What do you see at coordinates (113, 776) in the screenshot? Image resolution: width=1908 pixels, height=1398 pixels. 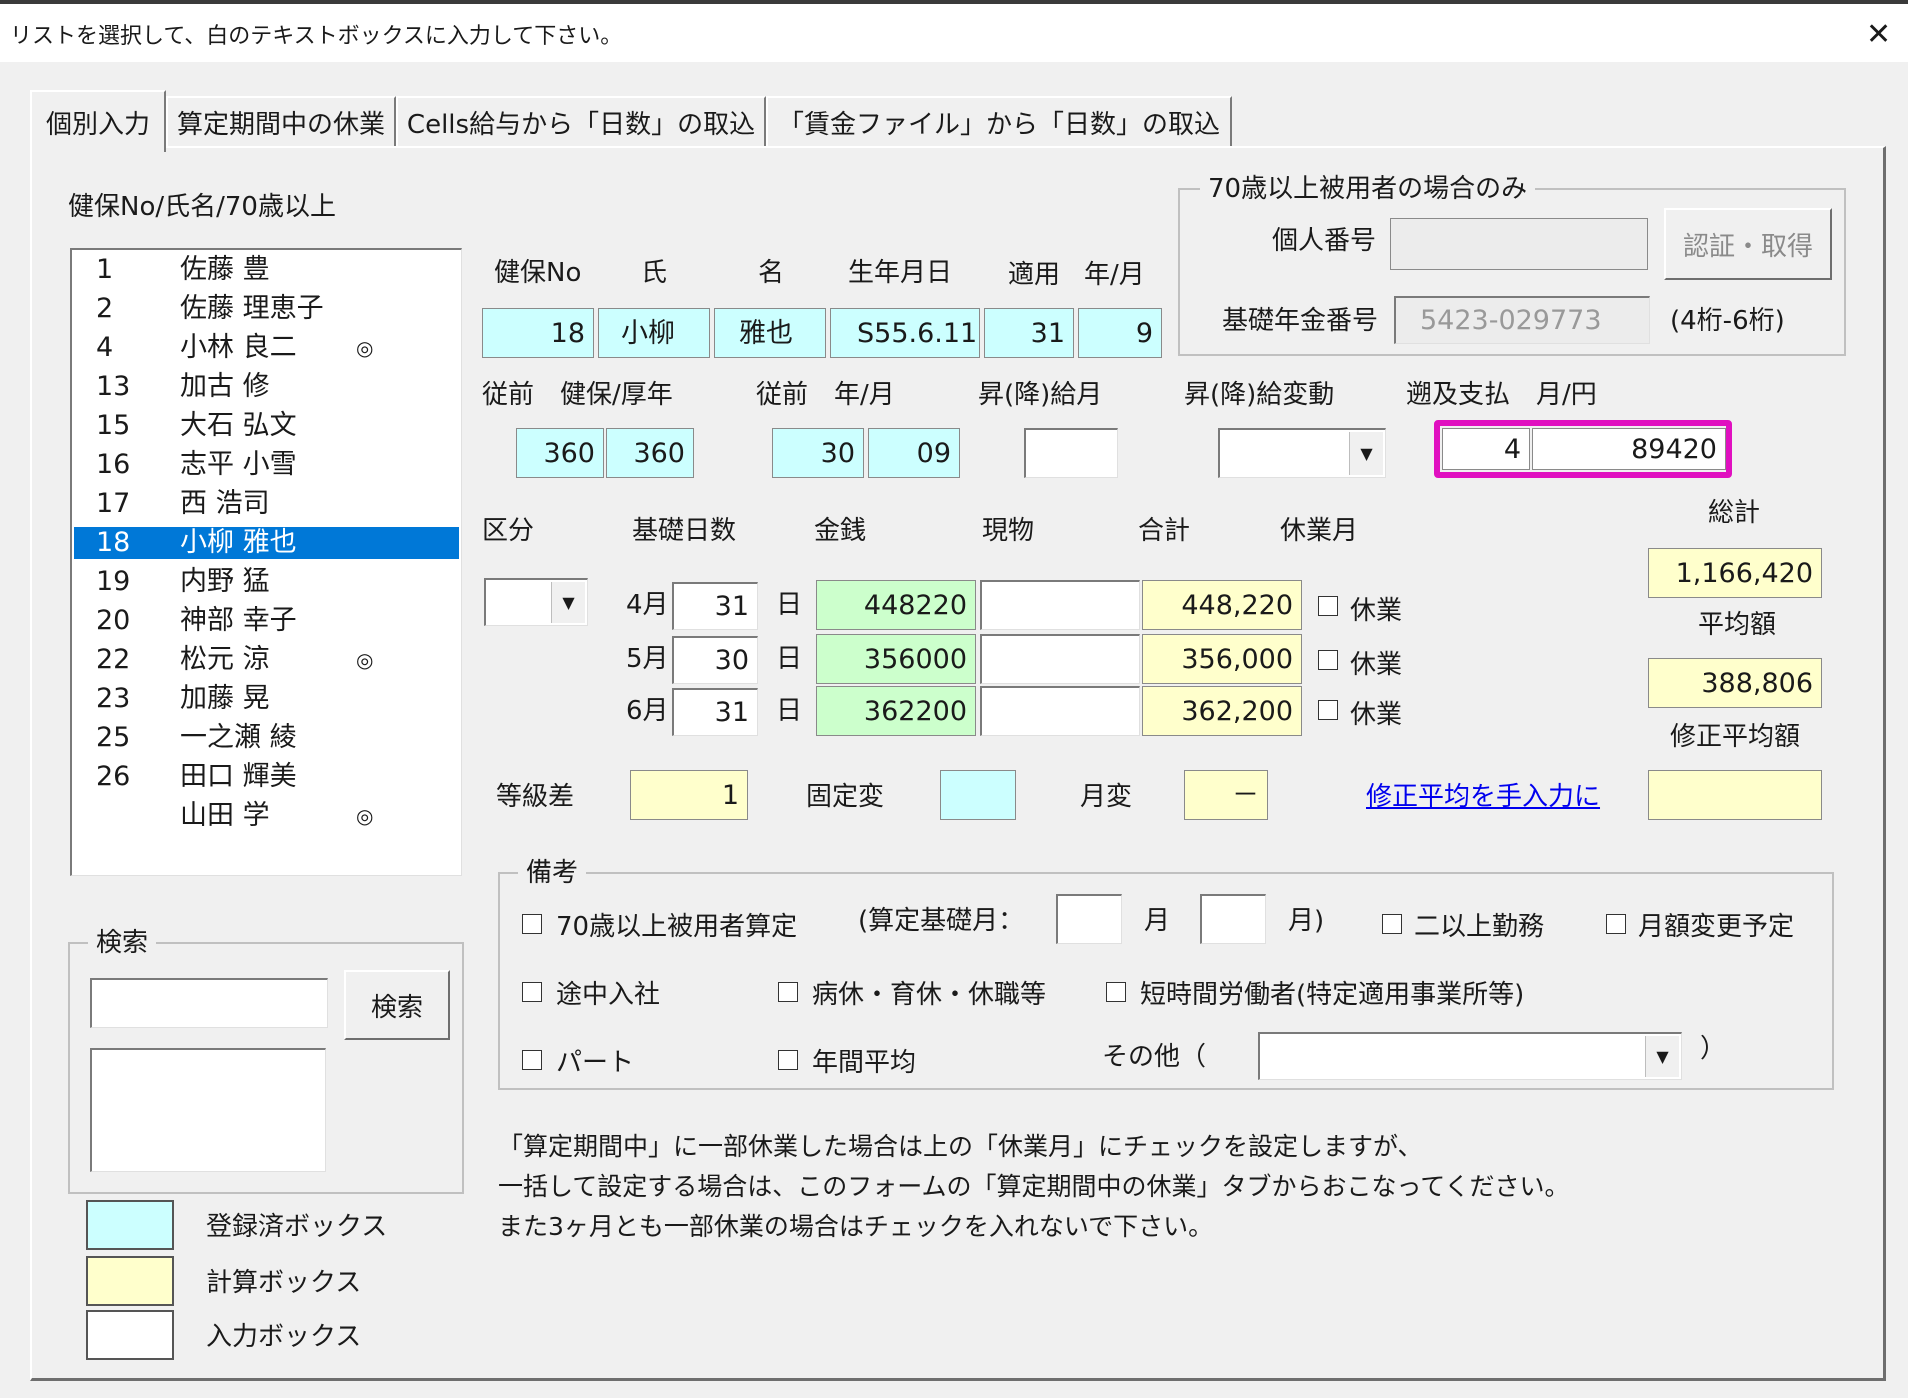 I see `list-item-no: 26` at bounding box center [113, 776].